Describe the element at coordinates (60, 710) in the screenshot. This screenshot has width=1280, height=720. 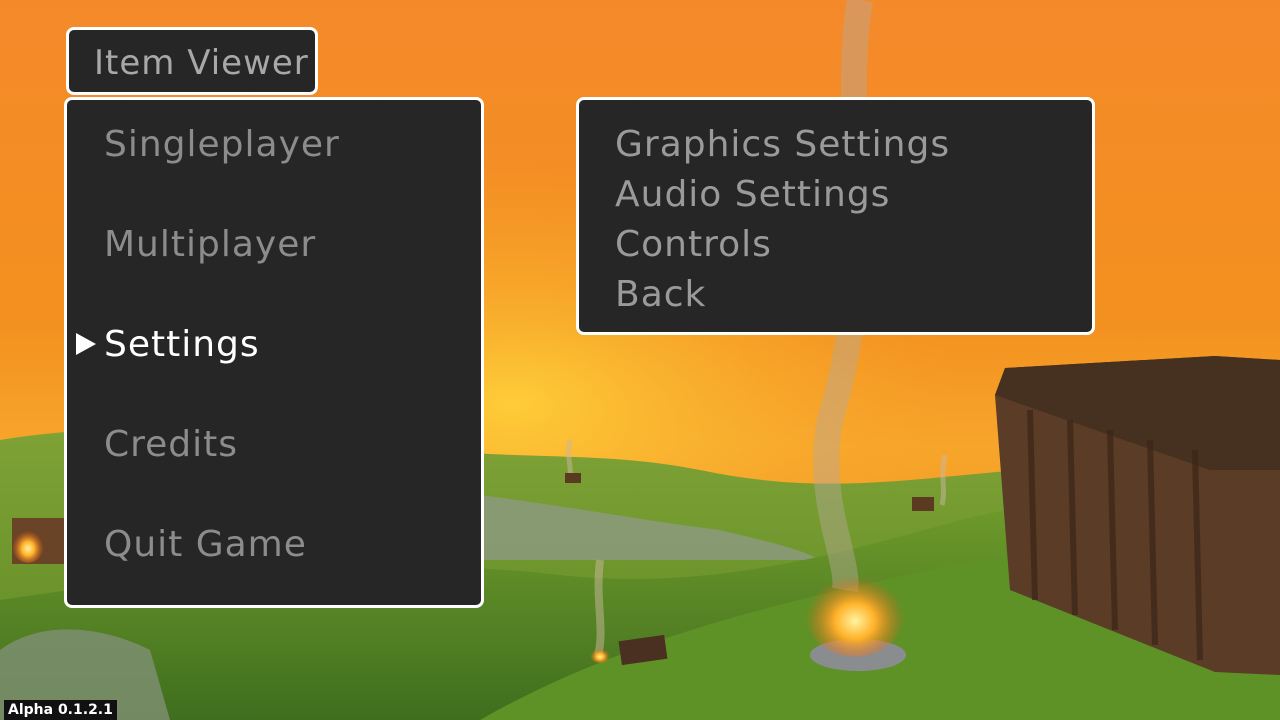
I see `version-label: Alpha 0.1.2.1` at that location.